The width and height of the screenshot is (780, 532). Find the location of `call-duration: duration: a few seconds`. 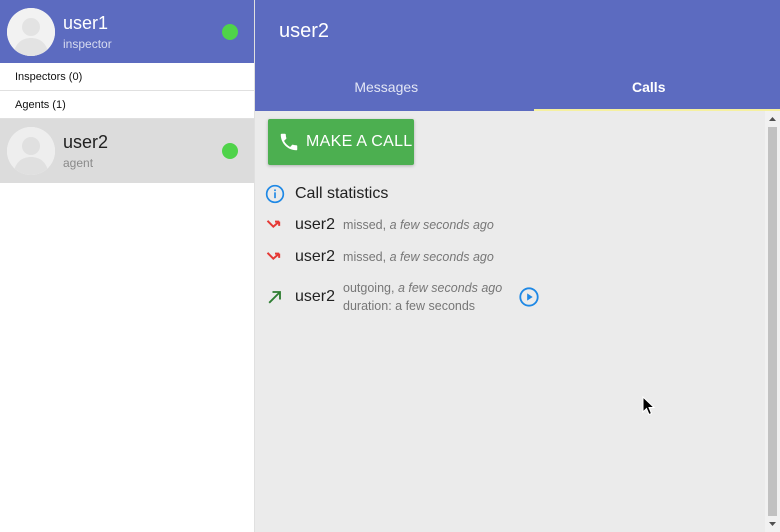

call-duration: duration: a few seconds is located at coordinates (409, 306).